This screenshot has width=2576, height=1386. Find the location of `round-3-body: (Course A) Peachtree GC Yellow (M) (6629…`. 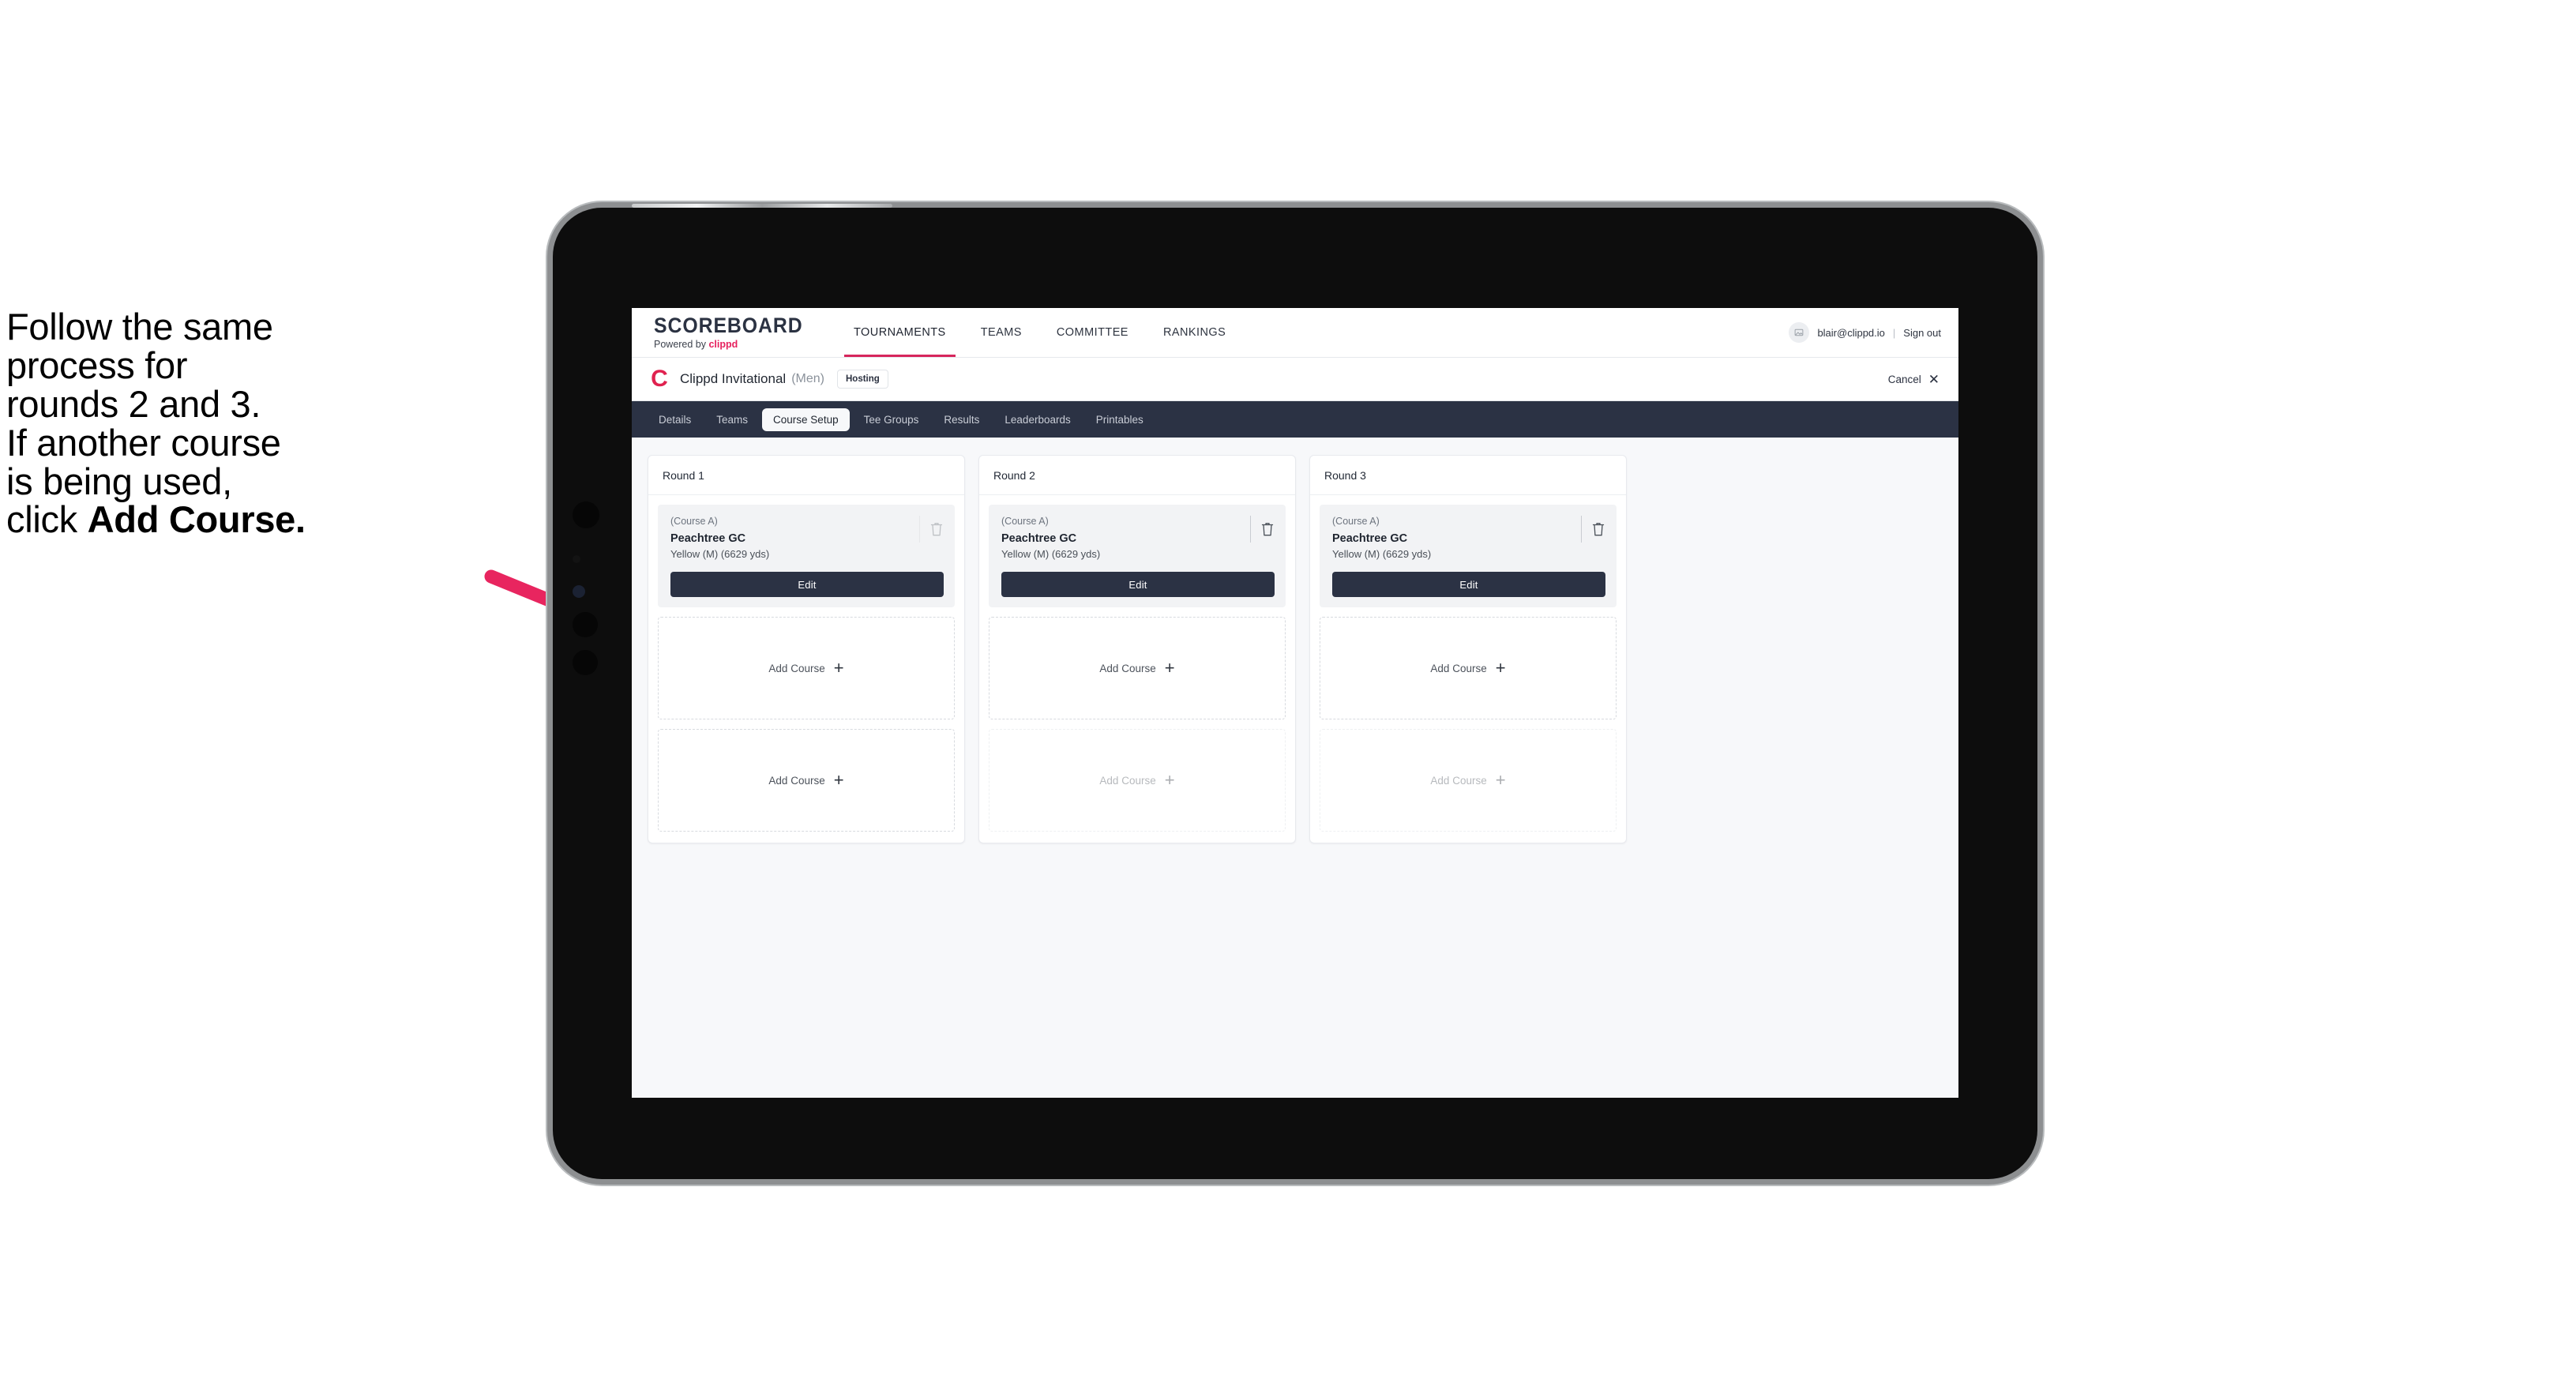

round-3-body: (Course A) Peachtree GC Yellow (M) (6629… is located at coordinates (1468, 669).